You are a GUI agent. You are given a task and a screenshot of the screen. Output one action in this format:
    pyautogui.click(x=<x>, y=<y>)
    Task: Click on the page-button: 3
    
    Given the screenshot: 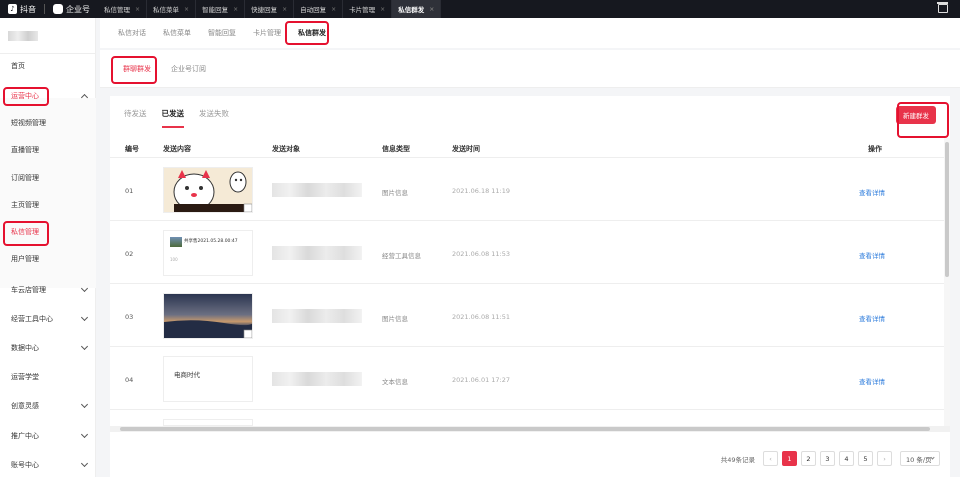 What is the action you would take?
    pyautogui.click(x=827, y=458)
    